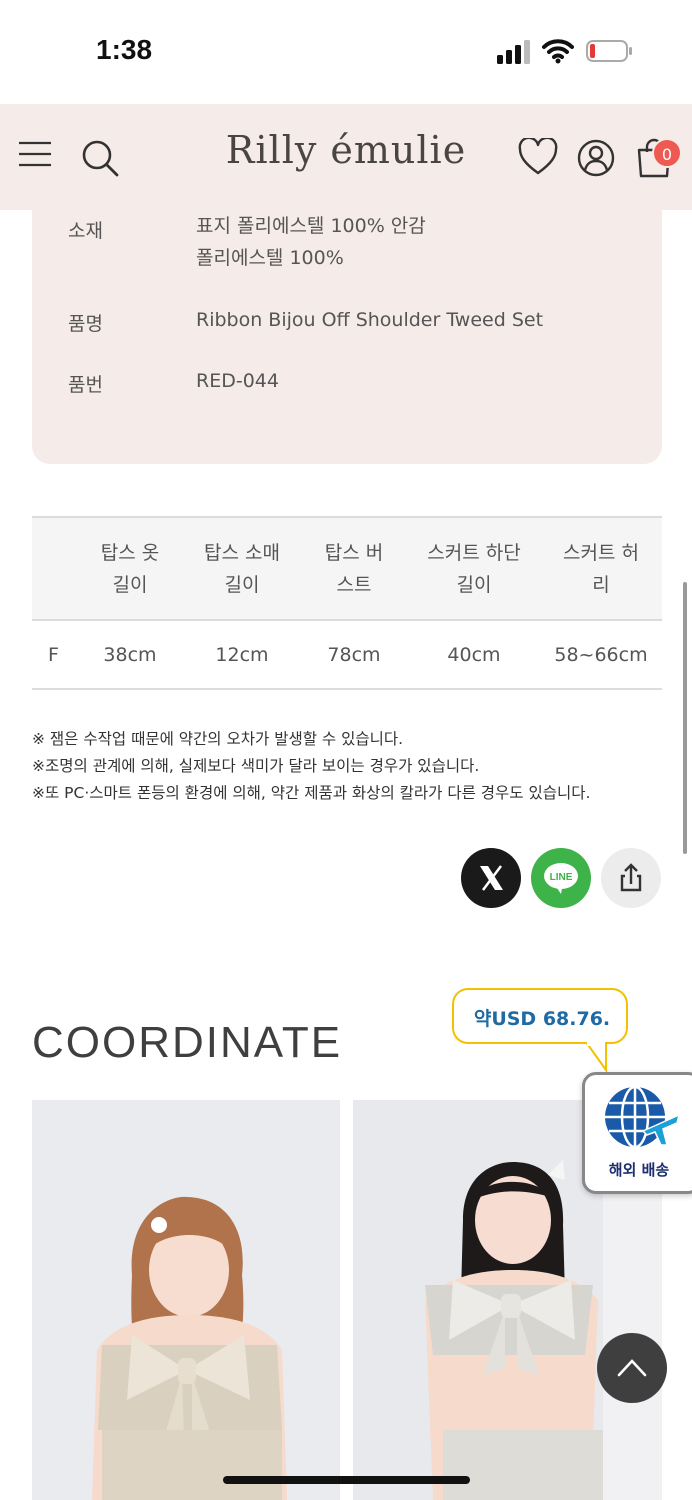 Image resolution: width=692 pixels, height=1500 pixels. Describe the element at coordinates (370, 320) in the screenshot. I see `product-name-value: Ribbon Bijou Off Shoulder Tweed Set` at that location.